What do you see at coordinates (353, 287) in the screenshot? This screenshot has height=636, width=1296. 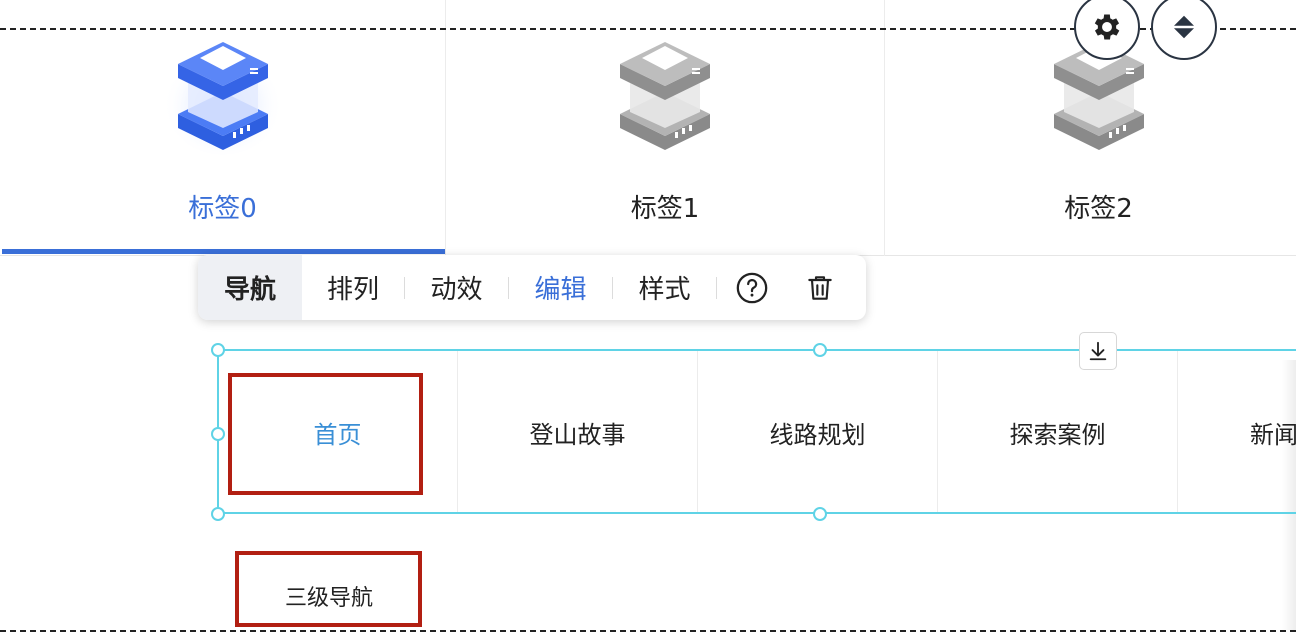 I see `toolbar-arrange-button: 排列` at bounding box center [353, 287].